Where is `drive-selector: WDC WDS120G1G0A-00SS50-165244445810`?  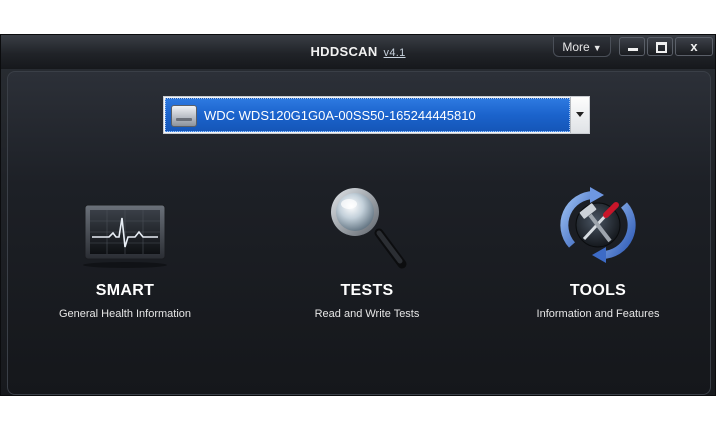 drive-selector: WDC WDS120G1G0A-00SS50-165244445810 is located at coordinates (376, 115).